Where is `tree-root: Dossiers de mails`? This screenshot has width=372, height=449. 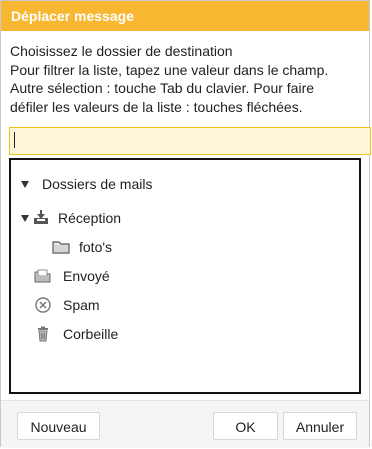
tree-root: Dossiers de mails is located at coordinates (86, 184).